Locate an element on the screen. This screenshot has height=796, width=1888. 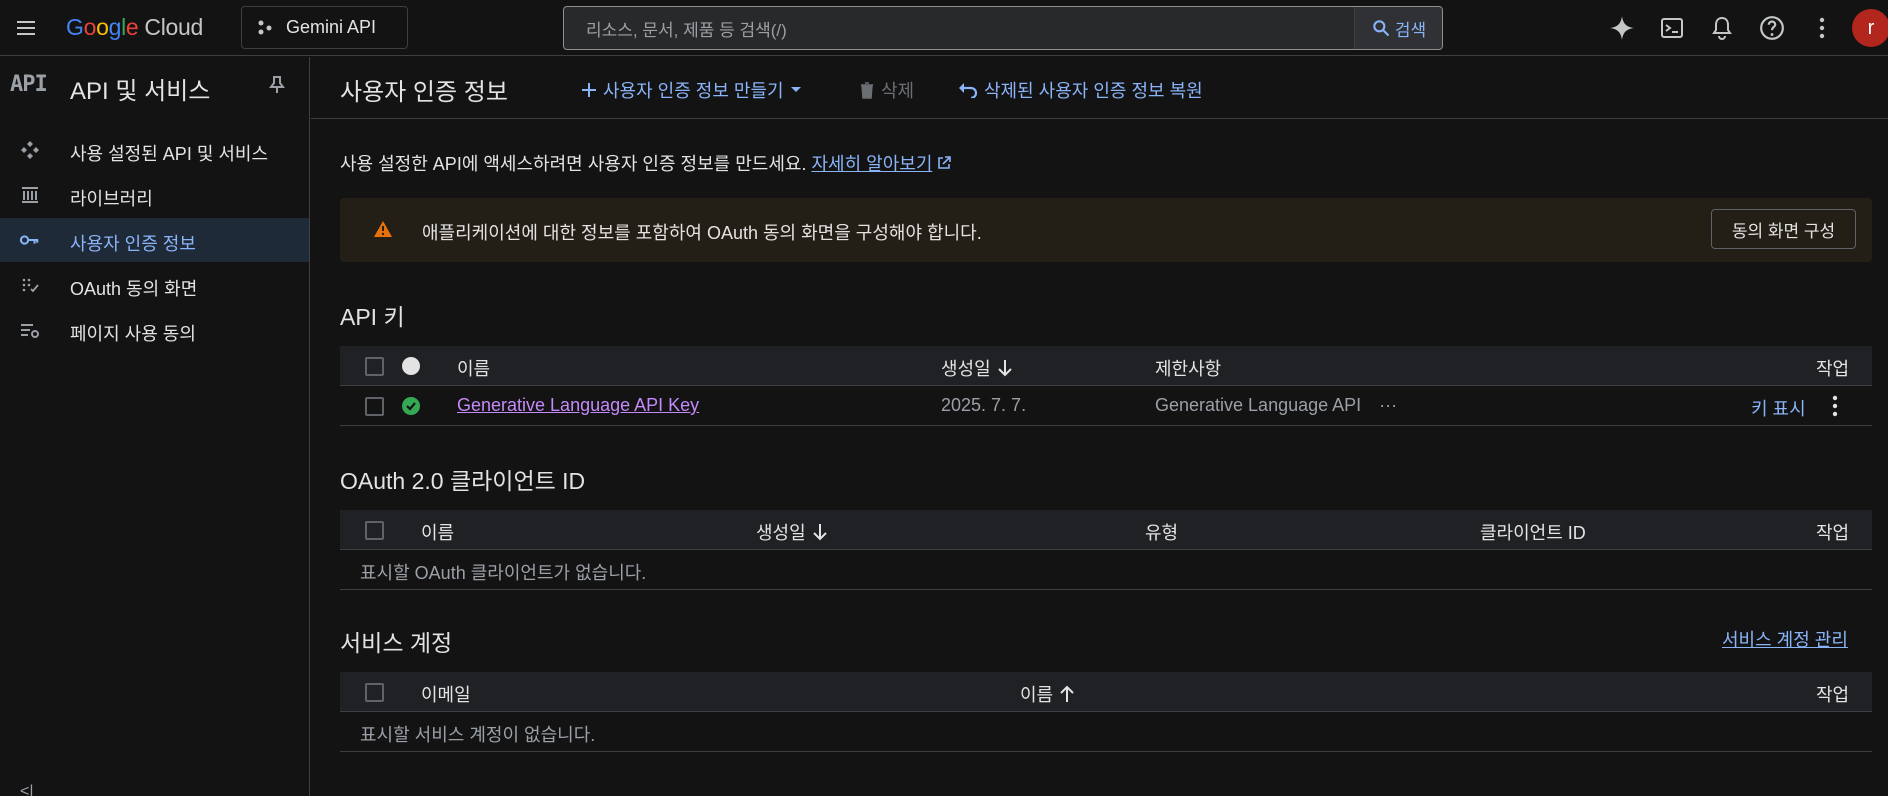
restore-credentials-button: 삭제된 사용자 인증 정보 복원 is located at coordinates (1080, 90).